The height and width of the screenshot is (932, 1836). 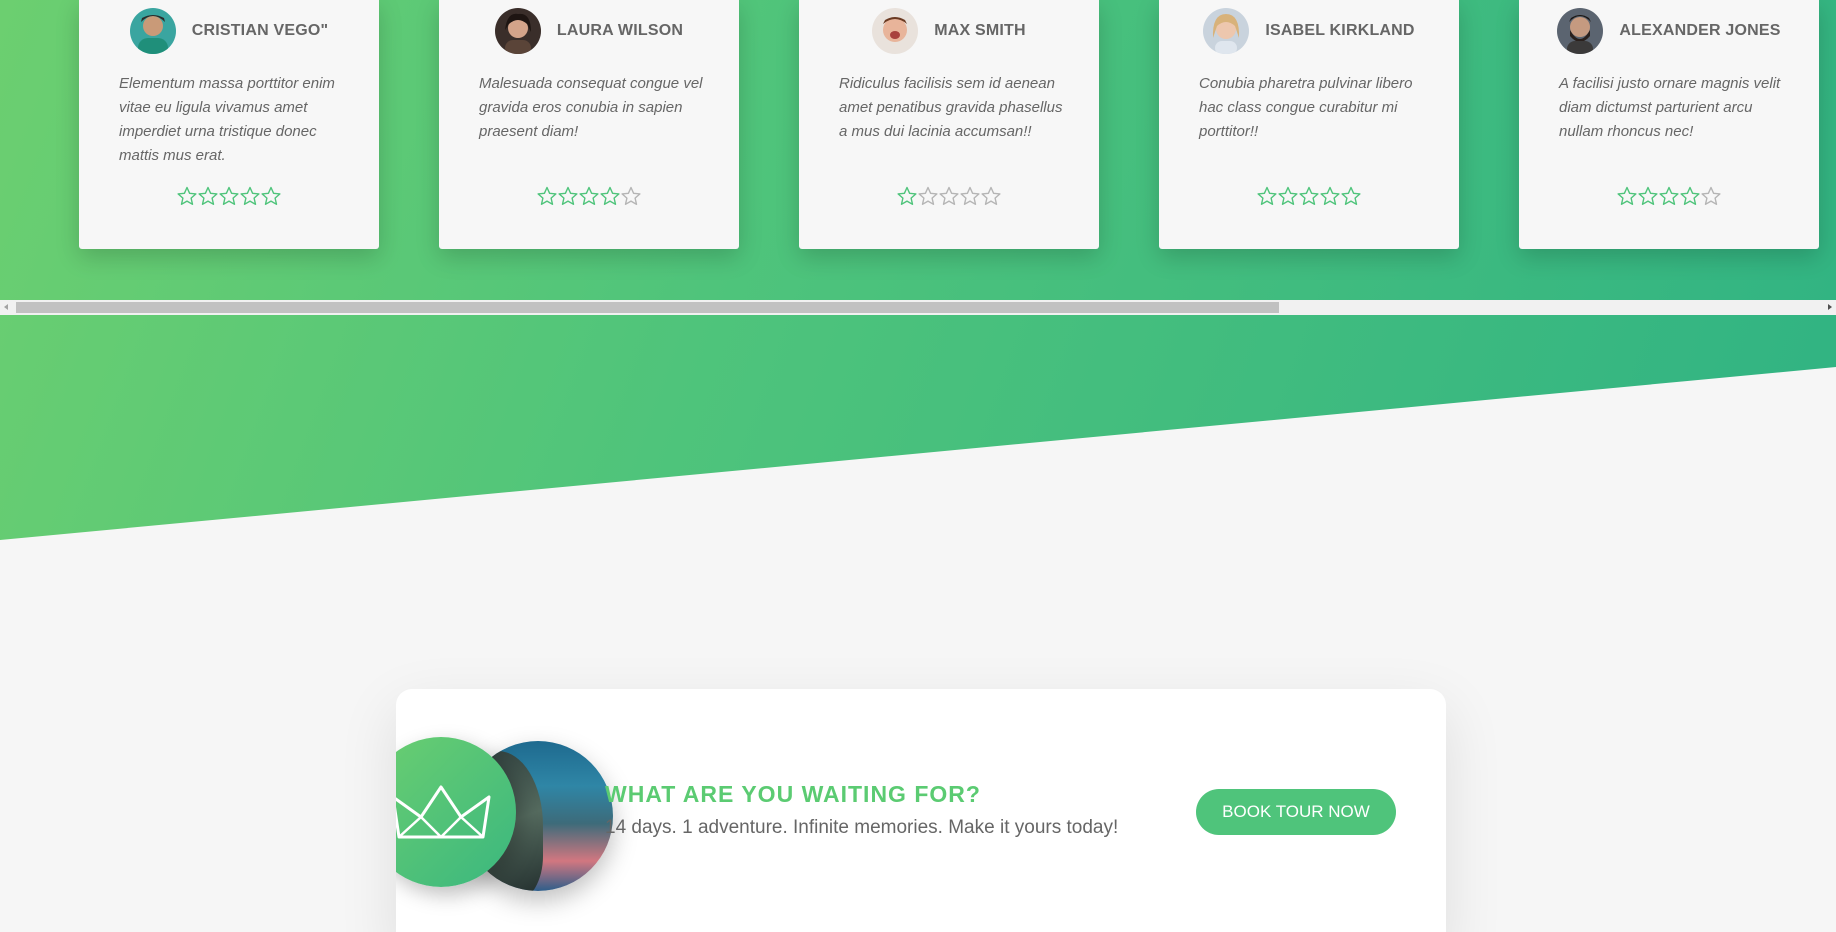 What do you see at coordinates (260, 30) in the screenshot?
I see `reviewer-name: CRISTIAN VEGO"` at bounding box center [260, 30].